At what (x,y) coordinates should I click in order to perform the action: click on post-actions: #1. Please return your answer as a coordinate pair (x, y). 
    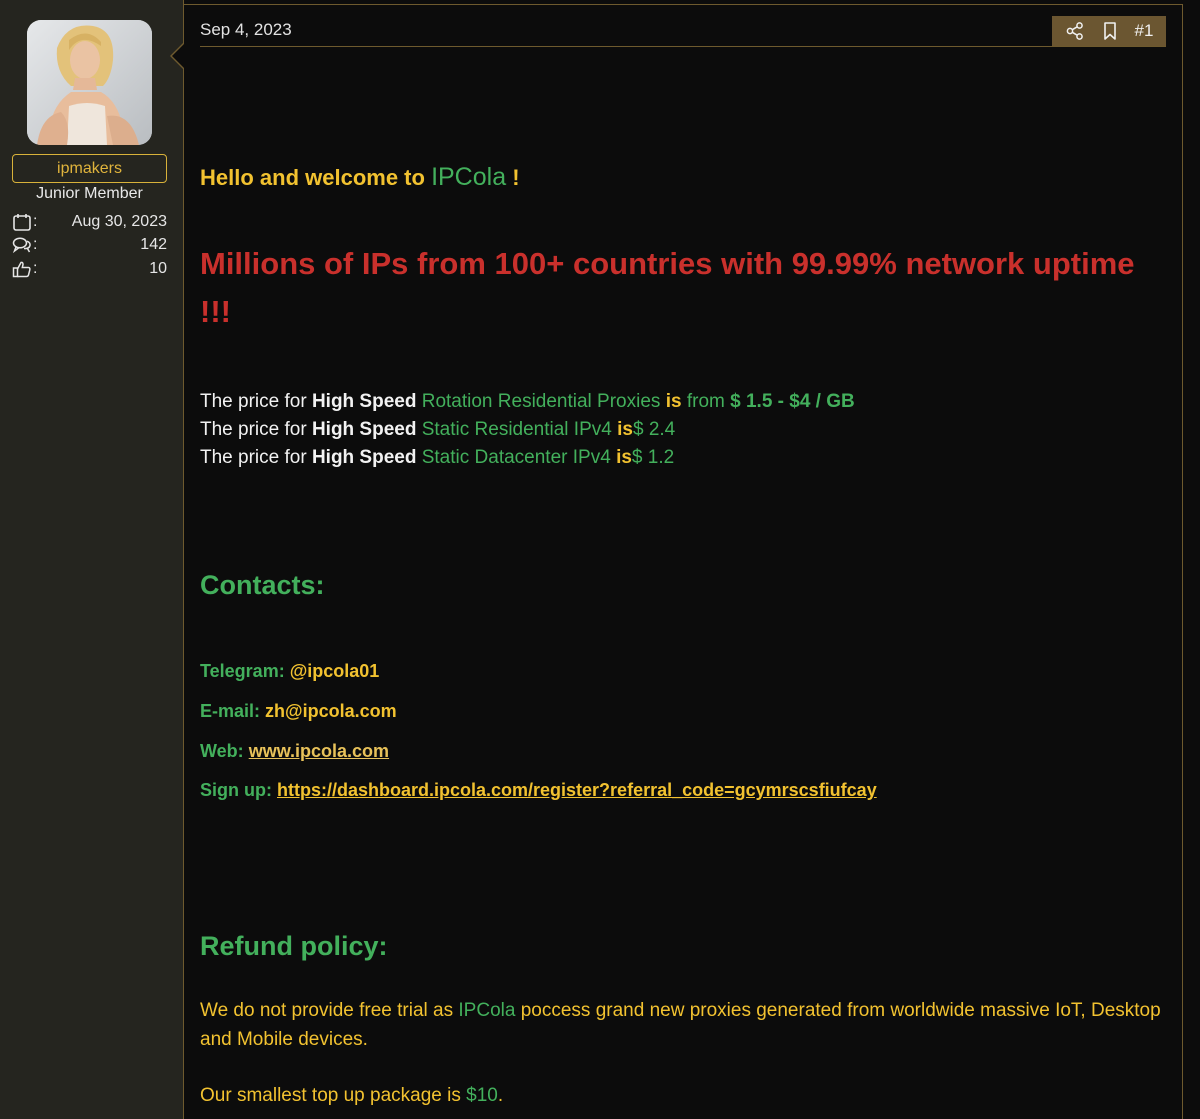
    Looking at the image, I should click on (1109, 31).